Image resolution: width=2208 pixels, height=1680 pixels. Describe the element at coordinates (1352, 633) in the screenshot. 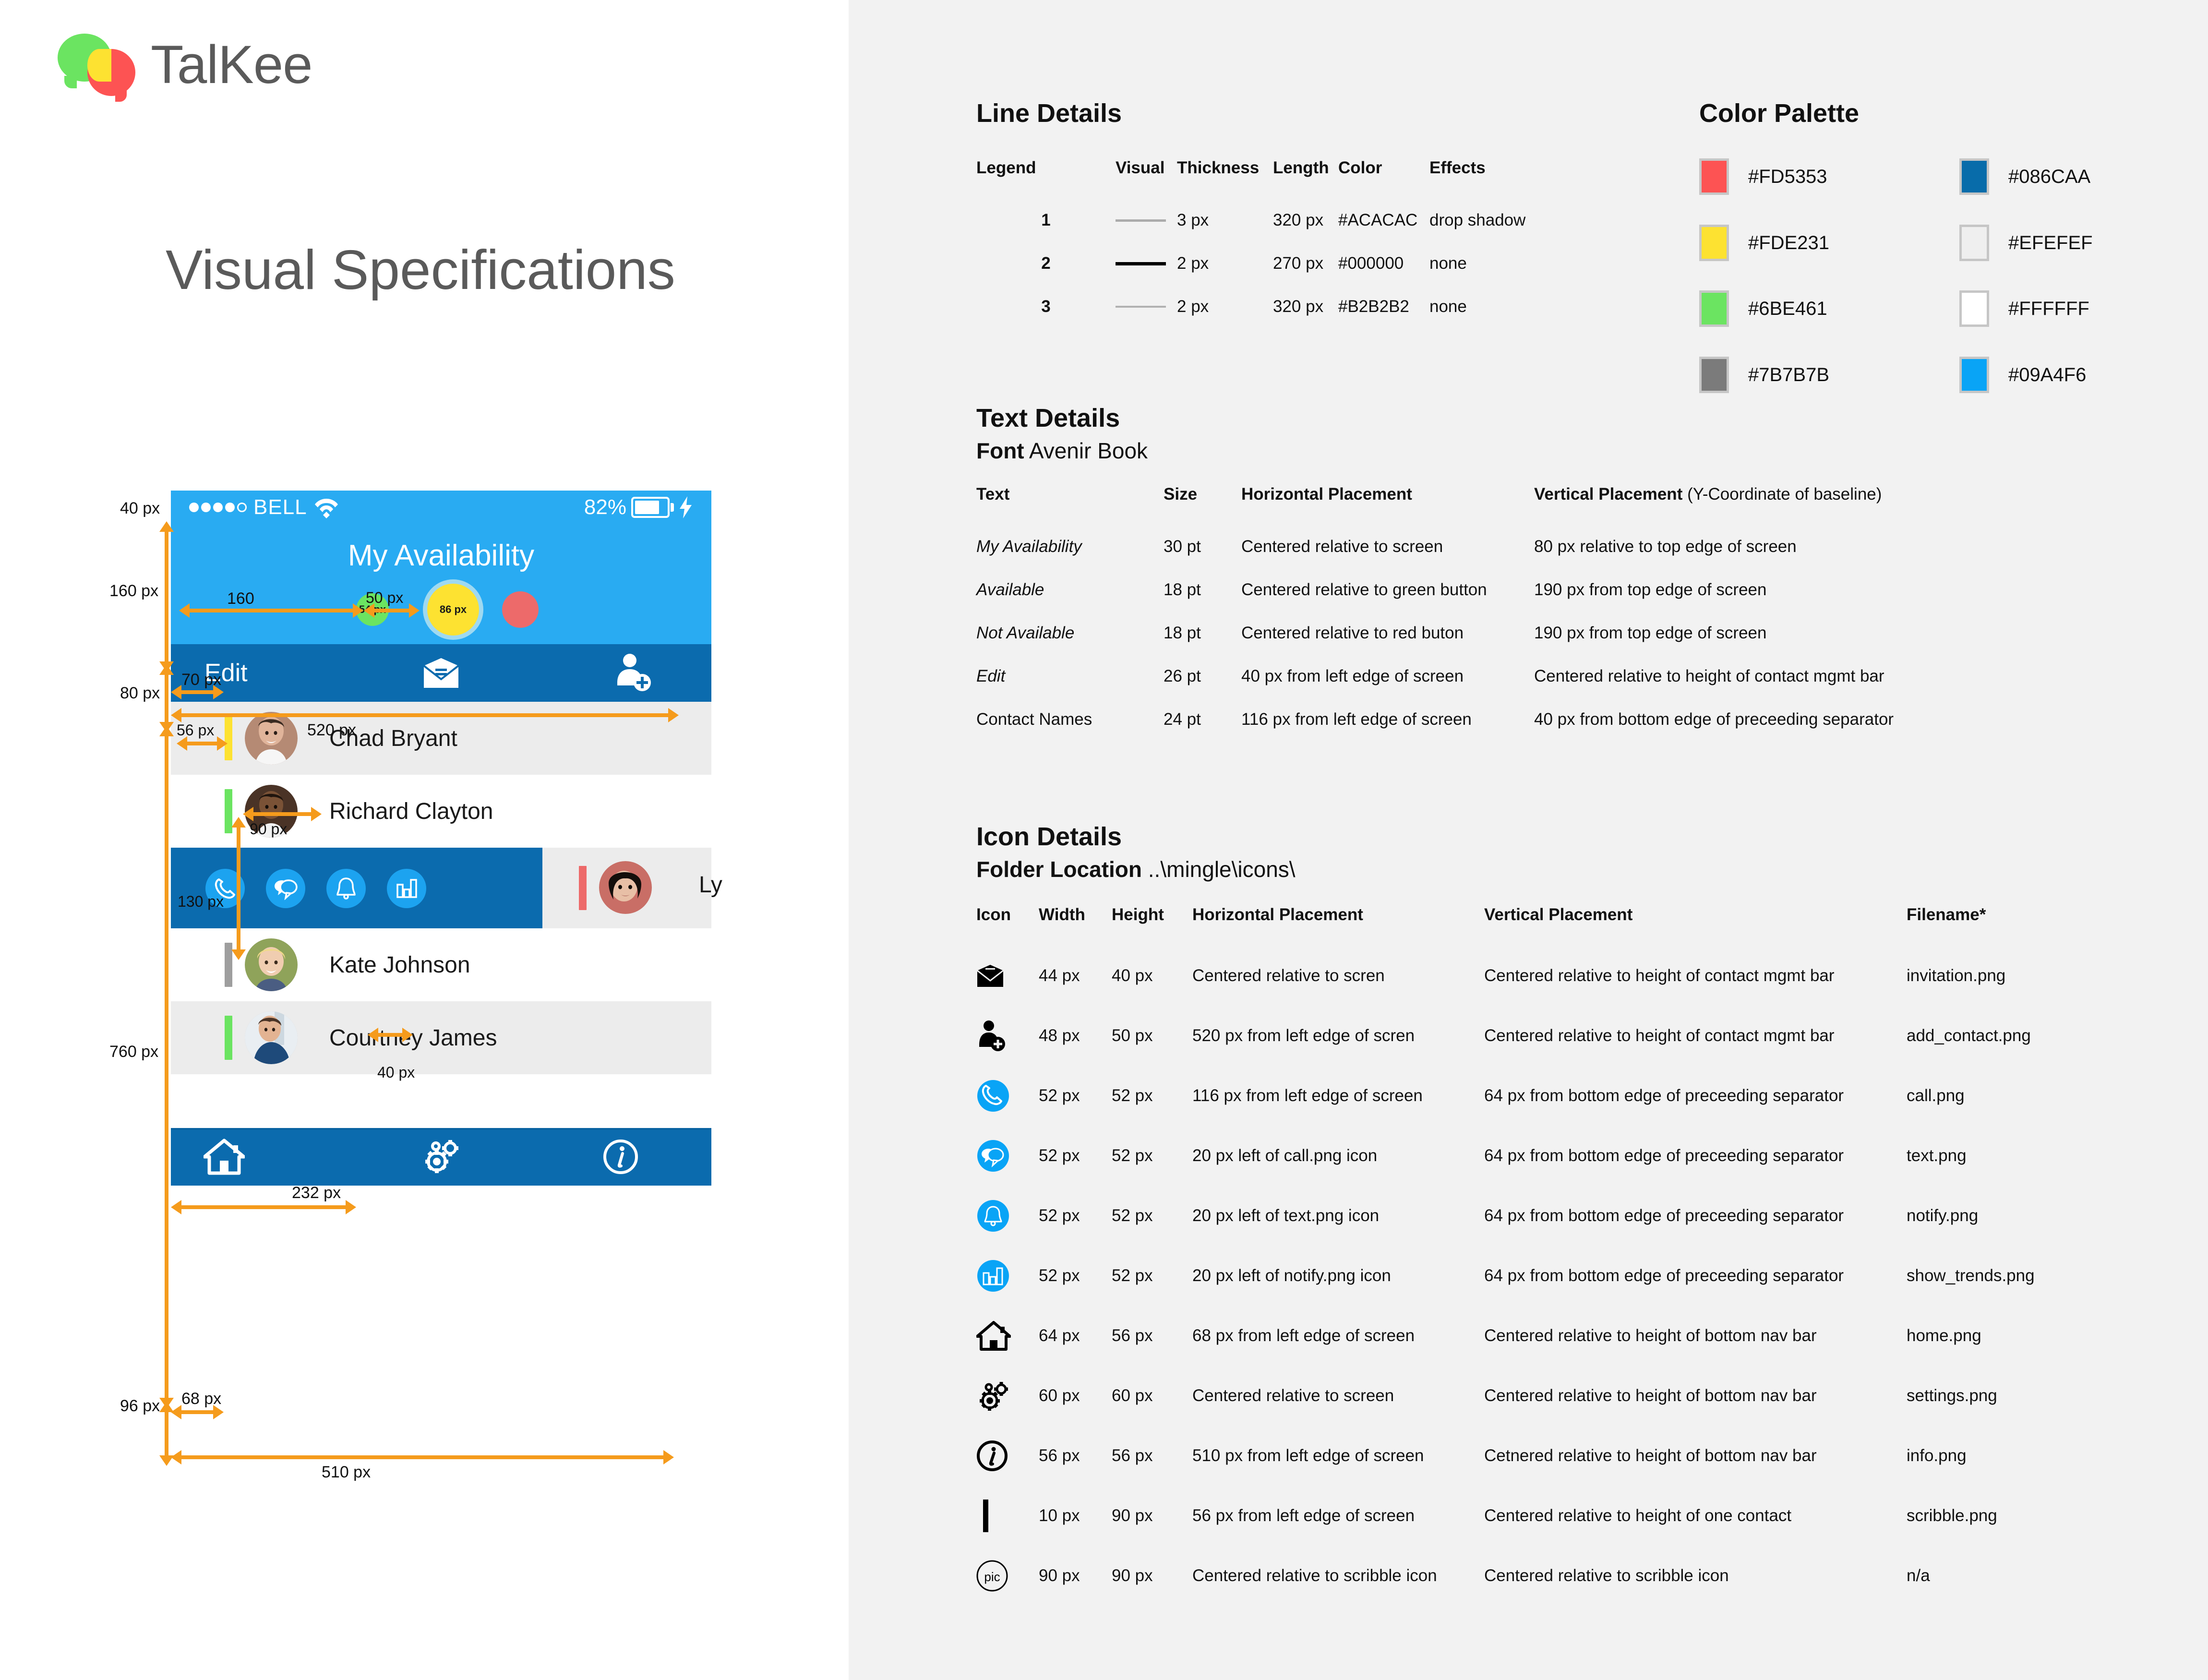

I see `hplacement-value: Centered relative to red buton` at that location.